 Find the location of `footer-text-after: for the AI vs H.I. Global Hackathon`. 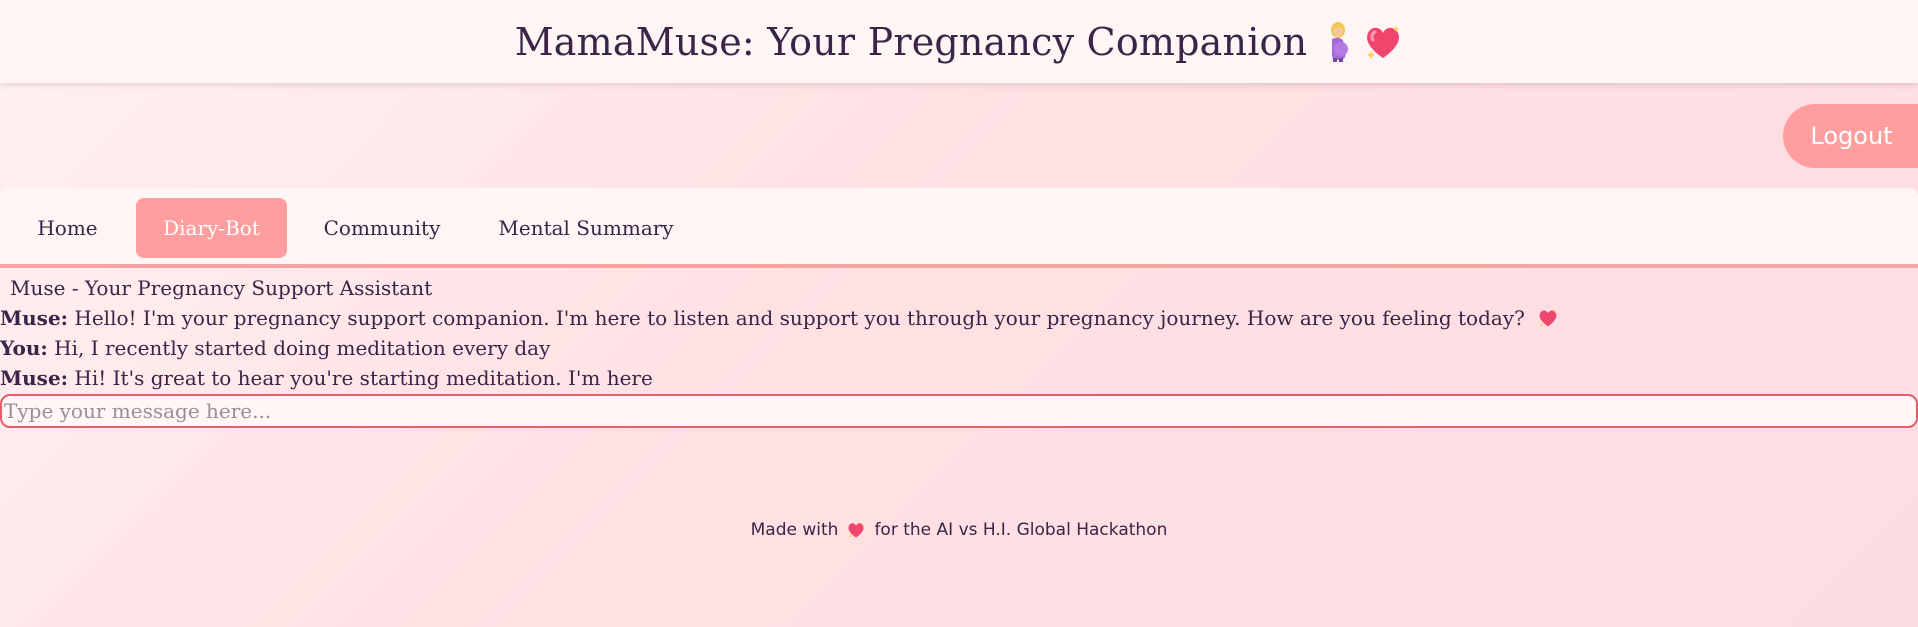

footer-text-after: for the AI vs H.I. Global Hackathon is located at coordinates (1021, 530).